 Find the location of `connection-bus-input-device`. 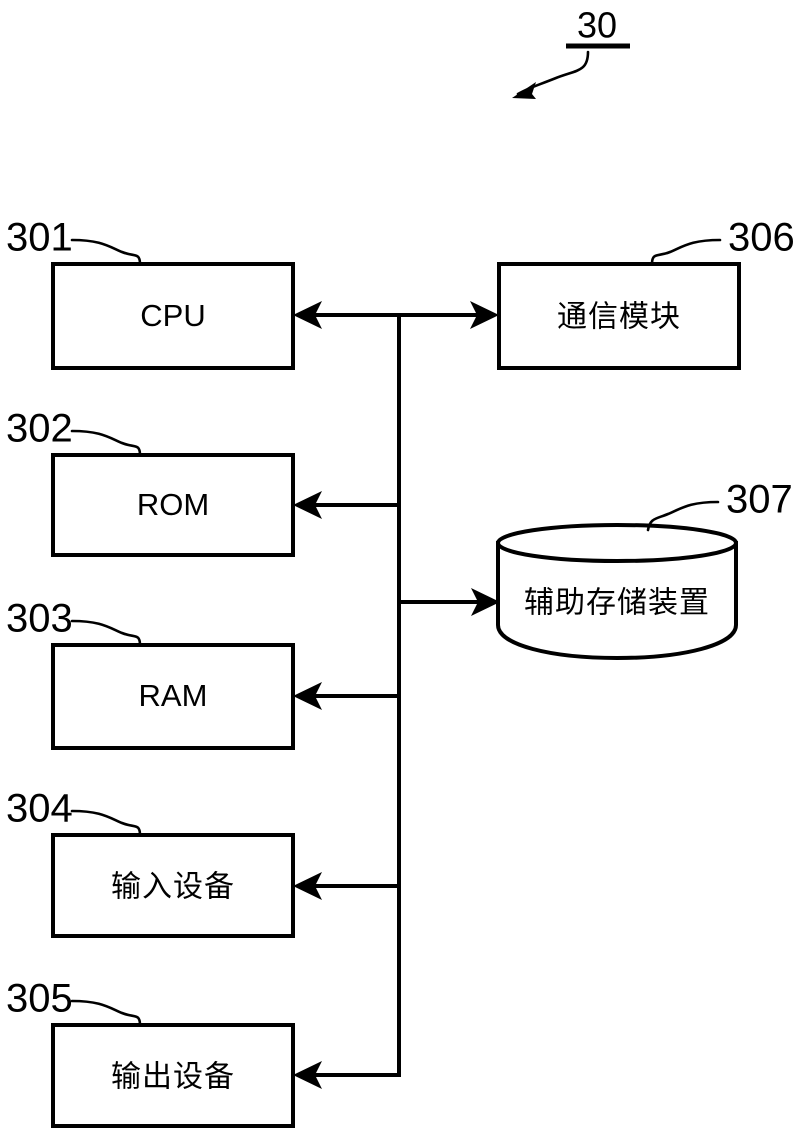

connection-bus-input-device is located at coordinates (346, 886).